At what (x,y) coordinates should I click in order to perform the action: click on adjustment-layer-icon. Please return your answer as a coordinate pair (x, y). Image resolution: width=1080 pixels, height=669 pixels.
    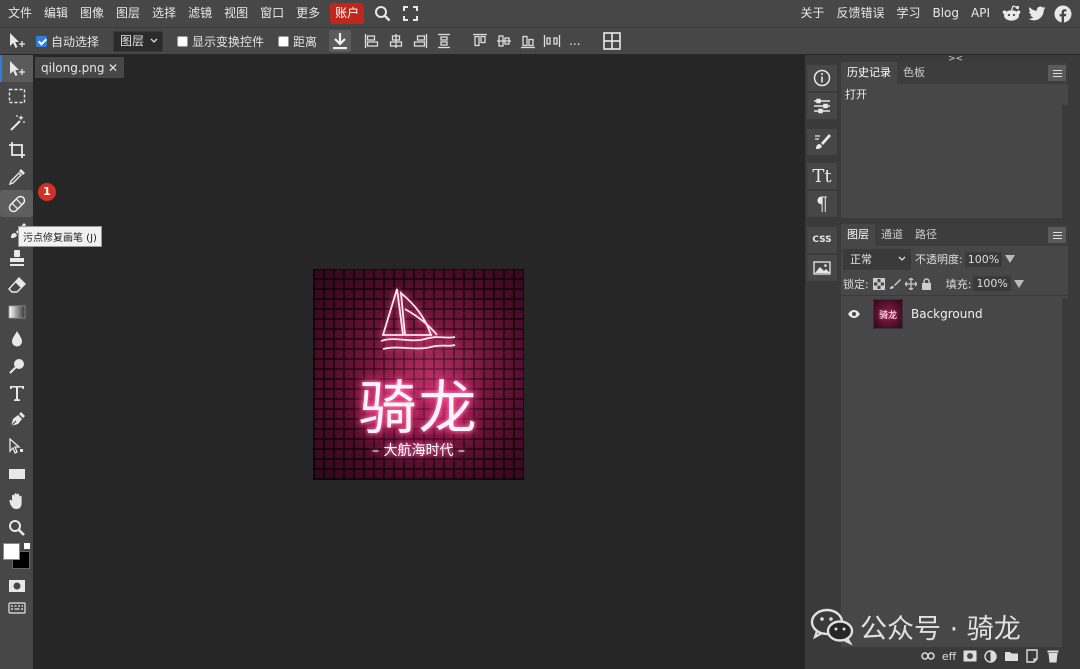
    Looking at the image, I should click on (990, 656).